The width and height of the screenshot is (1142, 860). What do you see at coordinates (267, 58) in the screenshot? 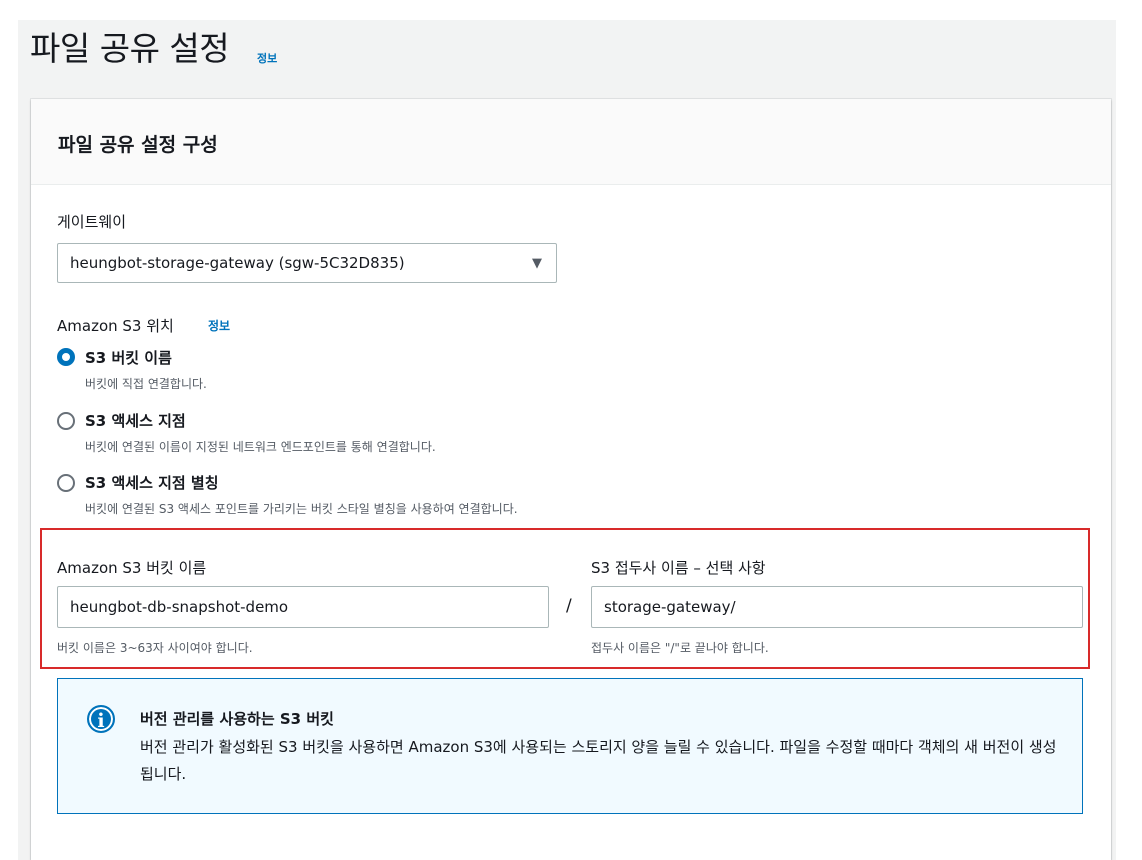
I see `page-info-link: 정보` at bounding box center [267, 58].